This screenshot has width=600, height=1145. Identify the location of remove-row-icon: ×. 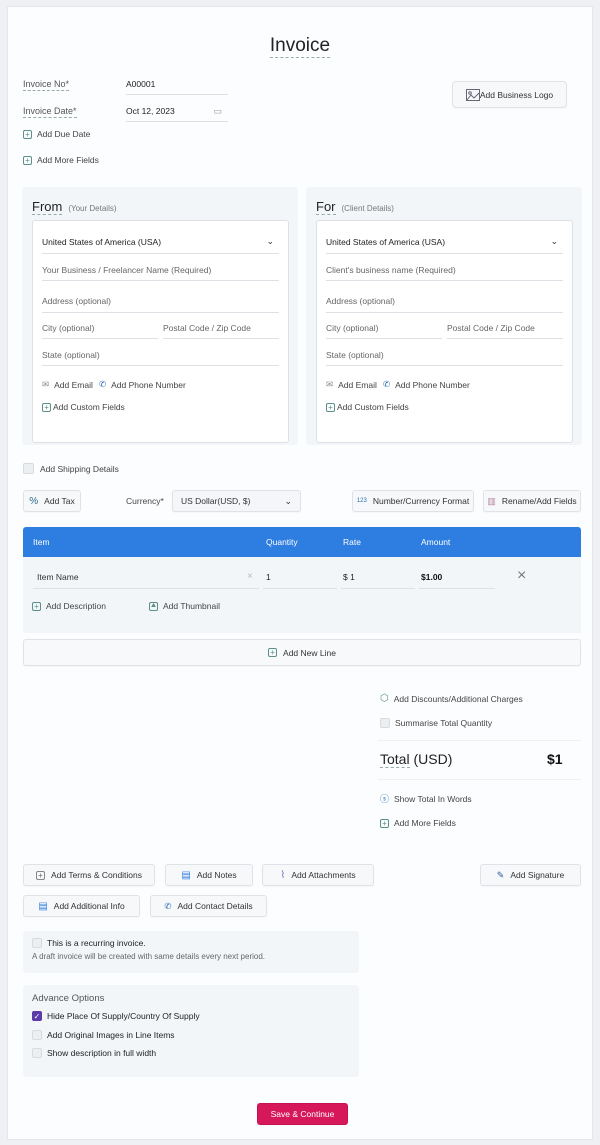
(521, 576).